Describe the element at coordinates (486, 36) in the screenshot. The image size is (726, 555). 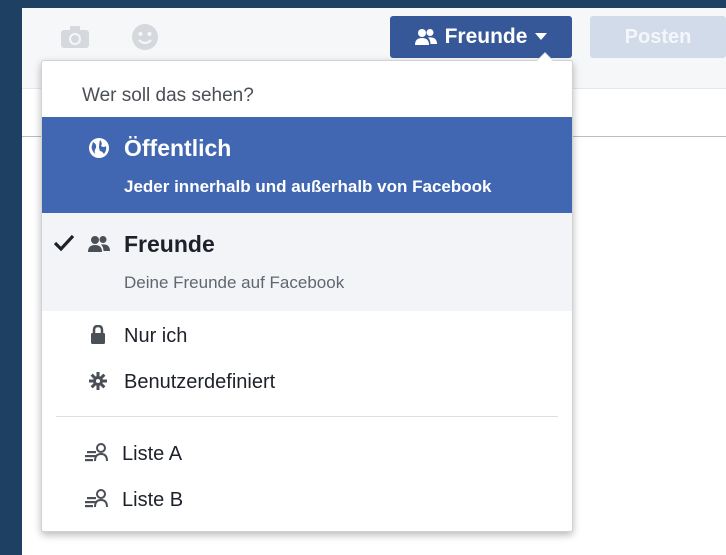
I see `audience-label: Freunde` at that location.